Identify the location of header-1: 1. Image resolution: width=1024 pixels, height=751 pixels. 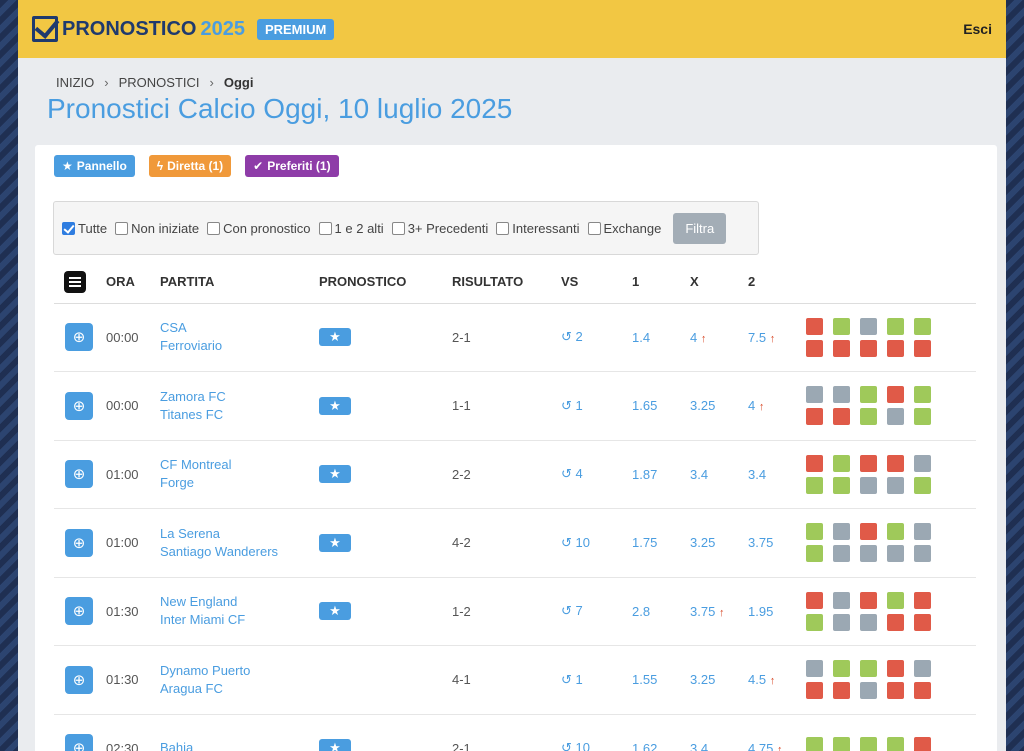
(661, 282).